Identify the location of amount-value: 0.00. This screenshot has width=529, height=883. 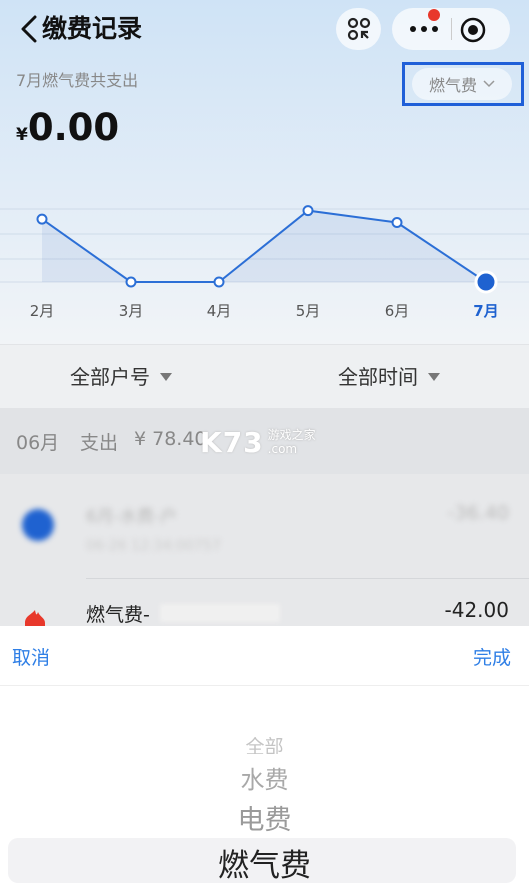
(73, 127).